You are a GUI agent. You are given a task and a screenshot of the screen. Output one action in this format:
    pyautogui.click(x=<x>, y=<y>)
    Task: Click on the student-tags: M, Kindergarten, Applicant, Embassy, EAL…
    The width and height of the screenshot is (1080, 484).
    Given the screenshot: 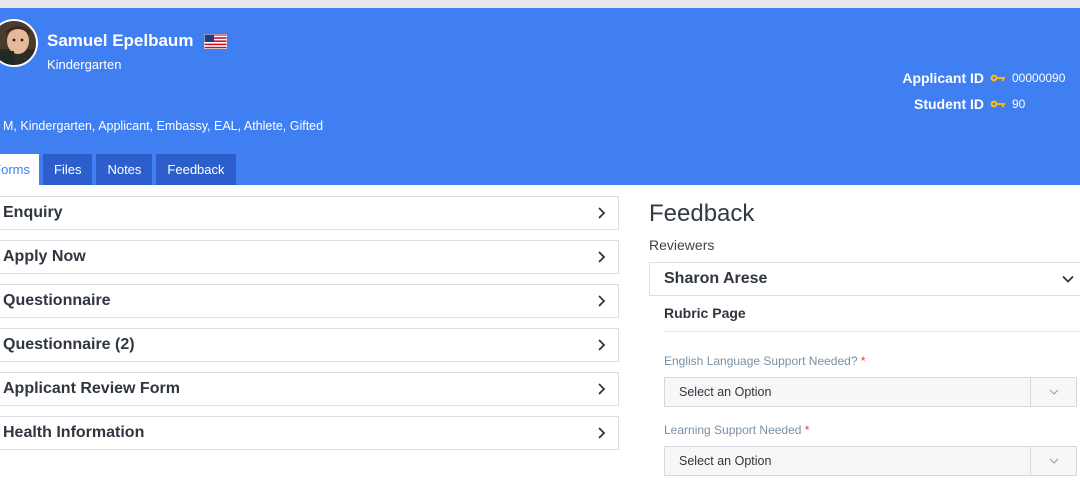 What is the action you would take?
    pyautogui.click(x=163, y=126)
    